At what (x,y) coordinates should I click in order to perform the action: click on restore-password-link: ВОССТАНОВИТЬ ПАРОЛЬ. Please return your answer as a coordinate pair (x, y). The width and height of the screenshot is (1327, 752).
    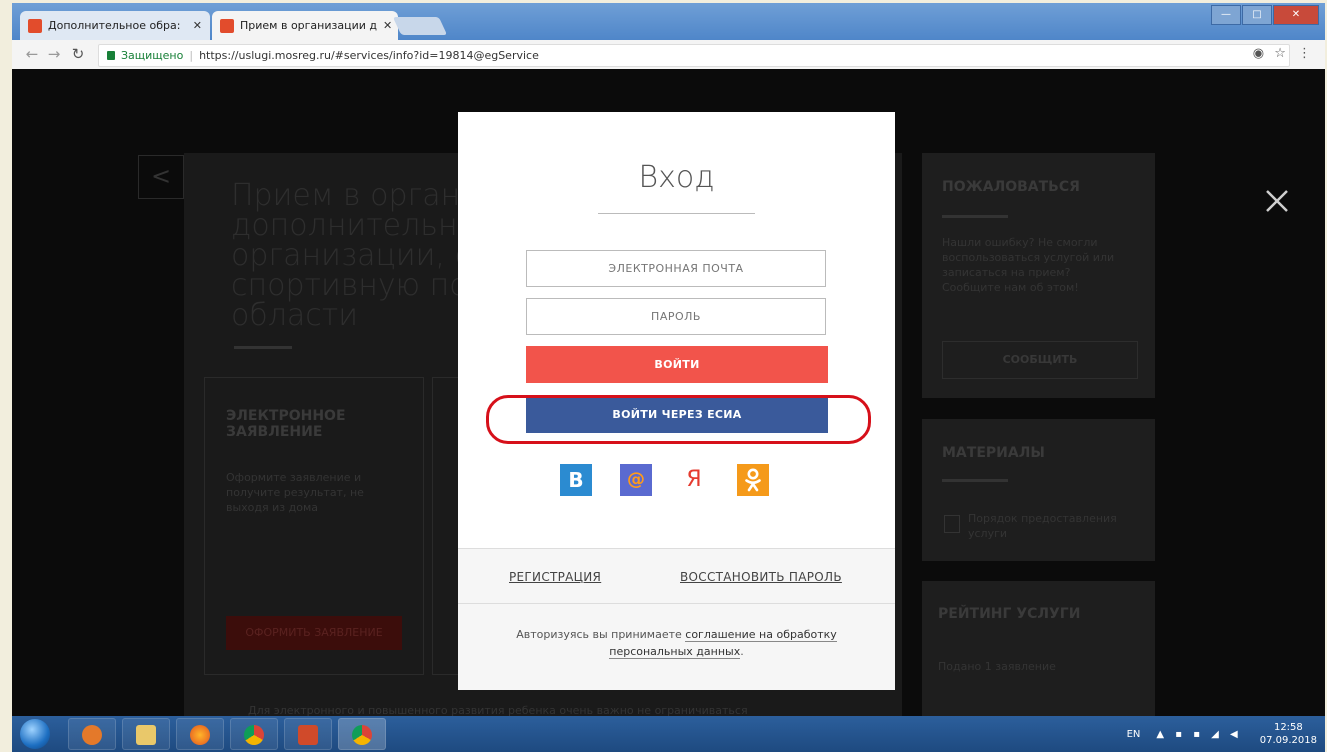
    Looking at the image, I should click on (761, 577).